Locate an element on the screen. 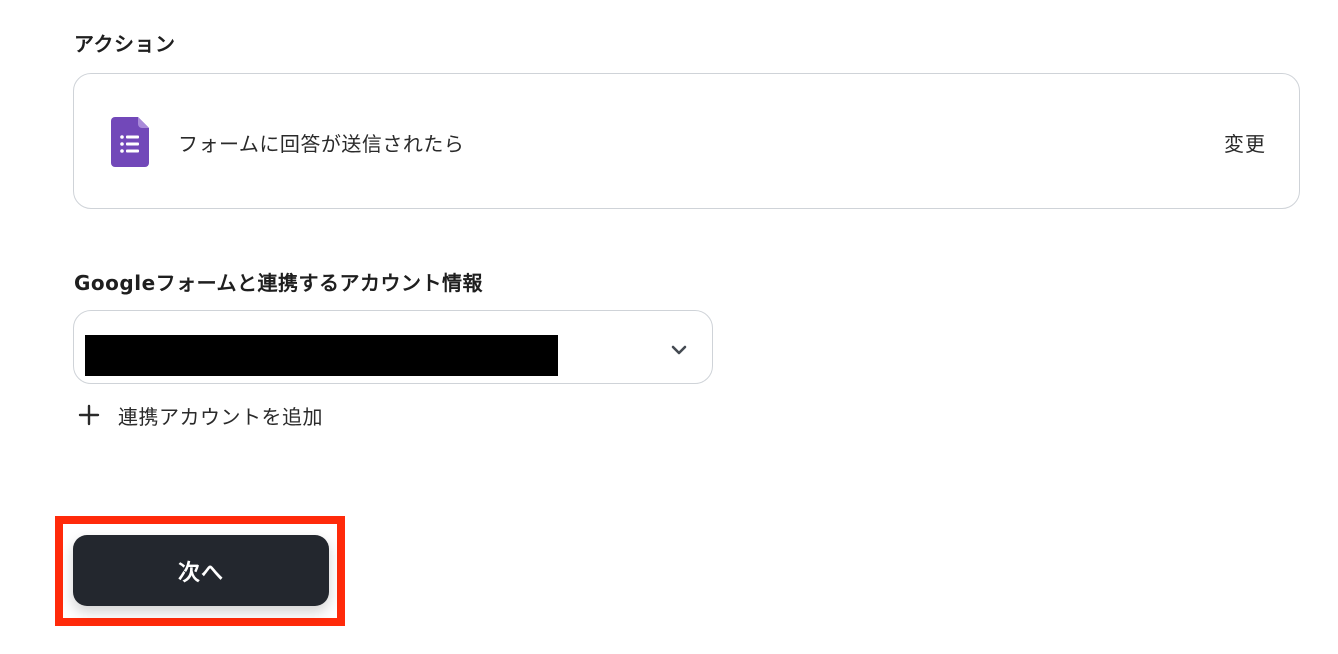  chevron-down-icon is located at coordinates (679, 350).